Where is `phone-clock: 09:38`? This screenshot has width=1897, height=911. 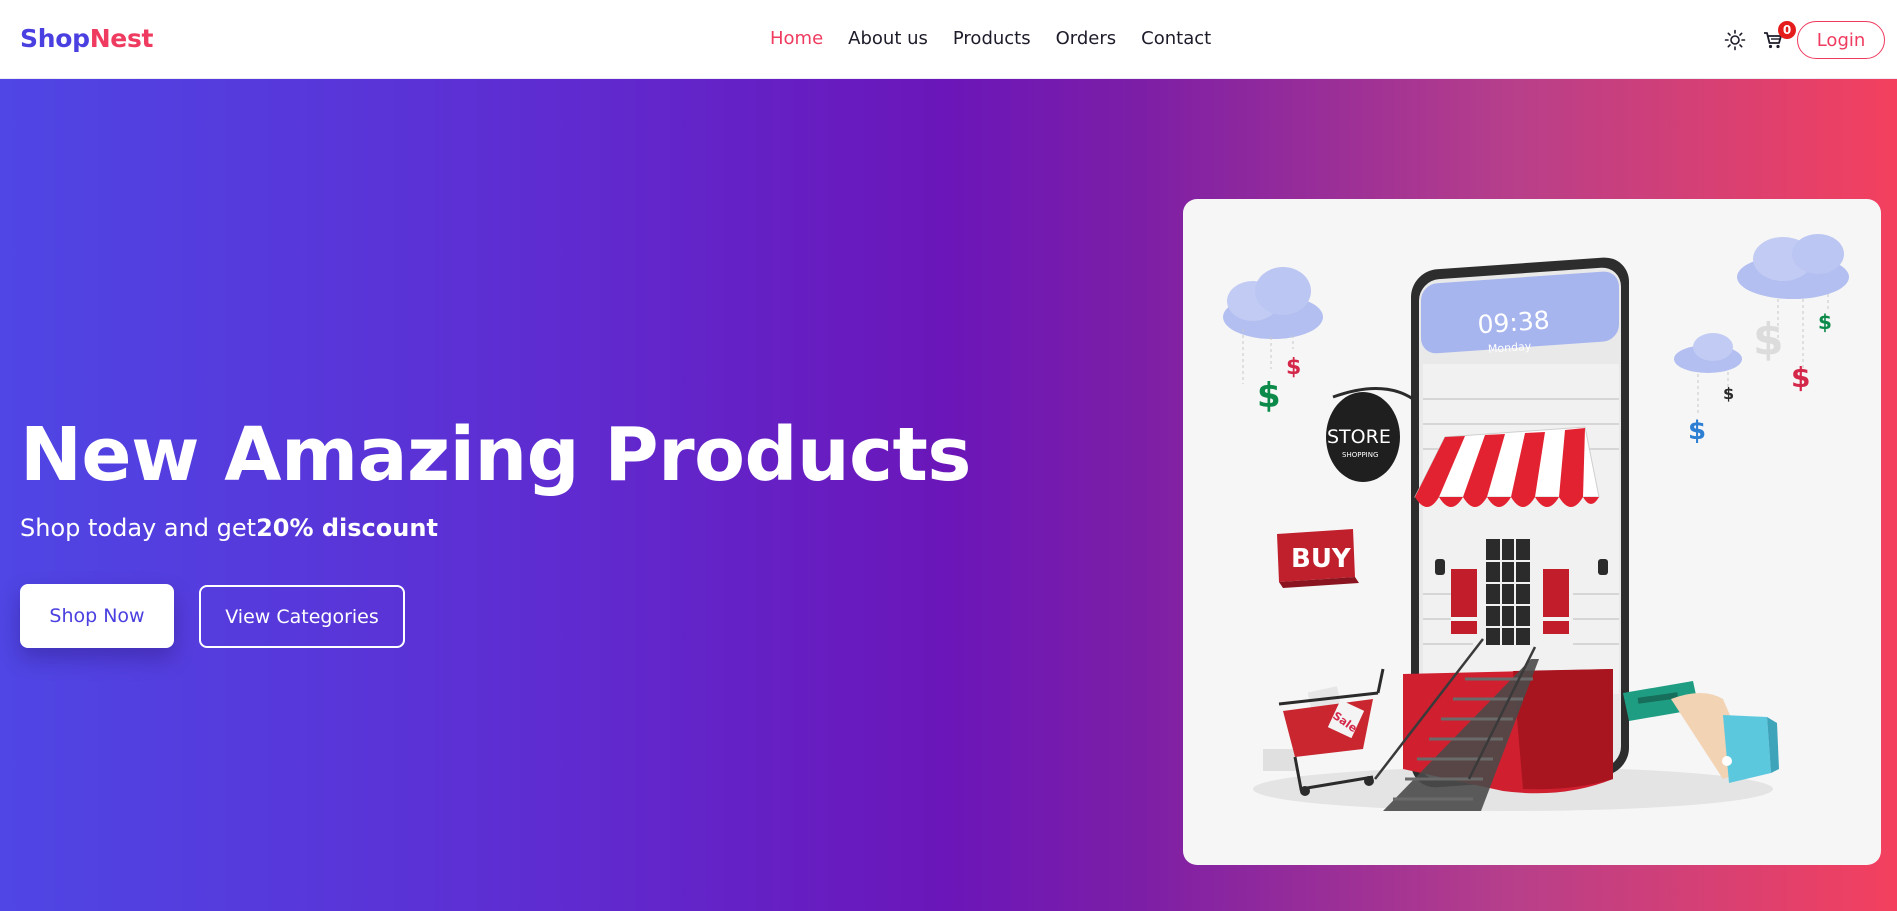 phone-clock: 09:38 is located at coordinates (1514, 322).